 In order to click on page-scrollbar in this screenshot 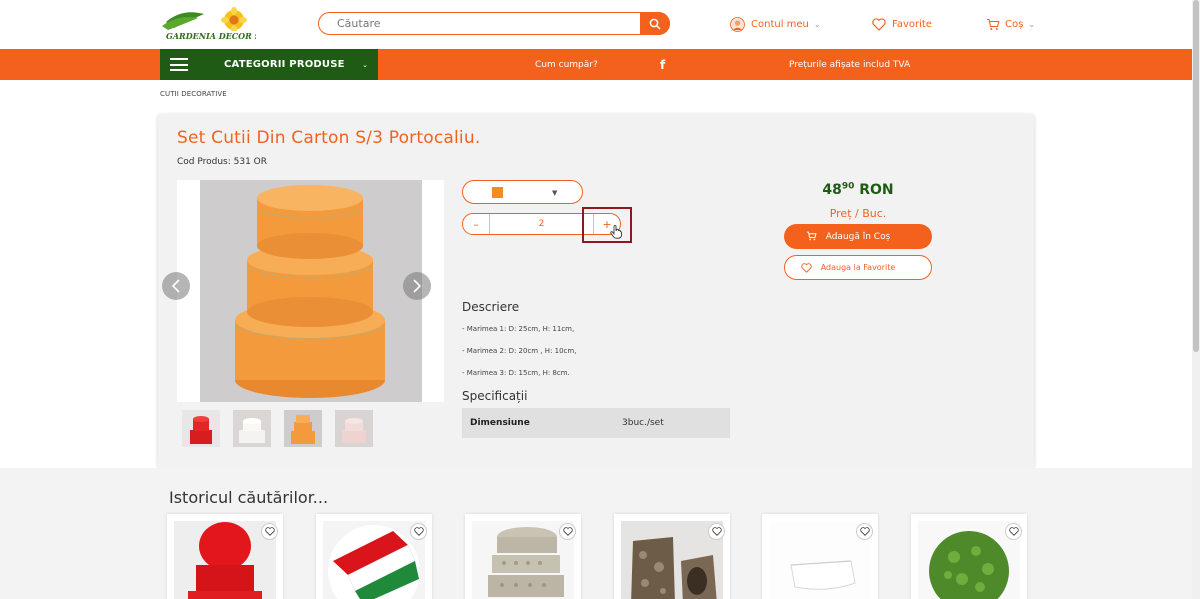, I will do `click(1196, 299)`.